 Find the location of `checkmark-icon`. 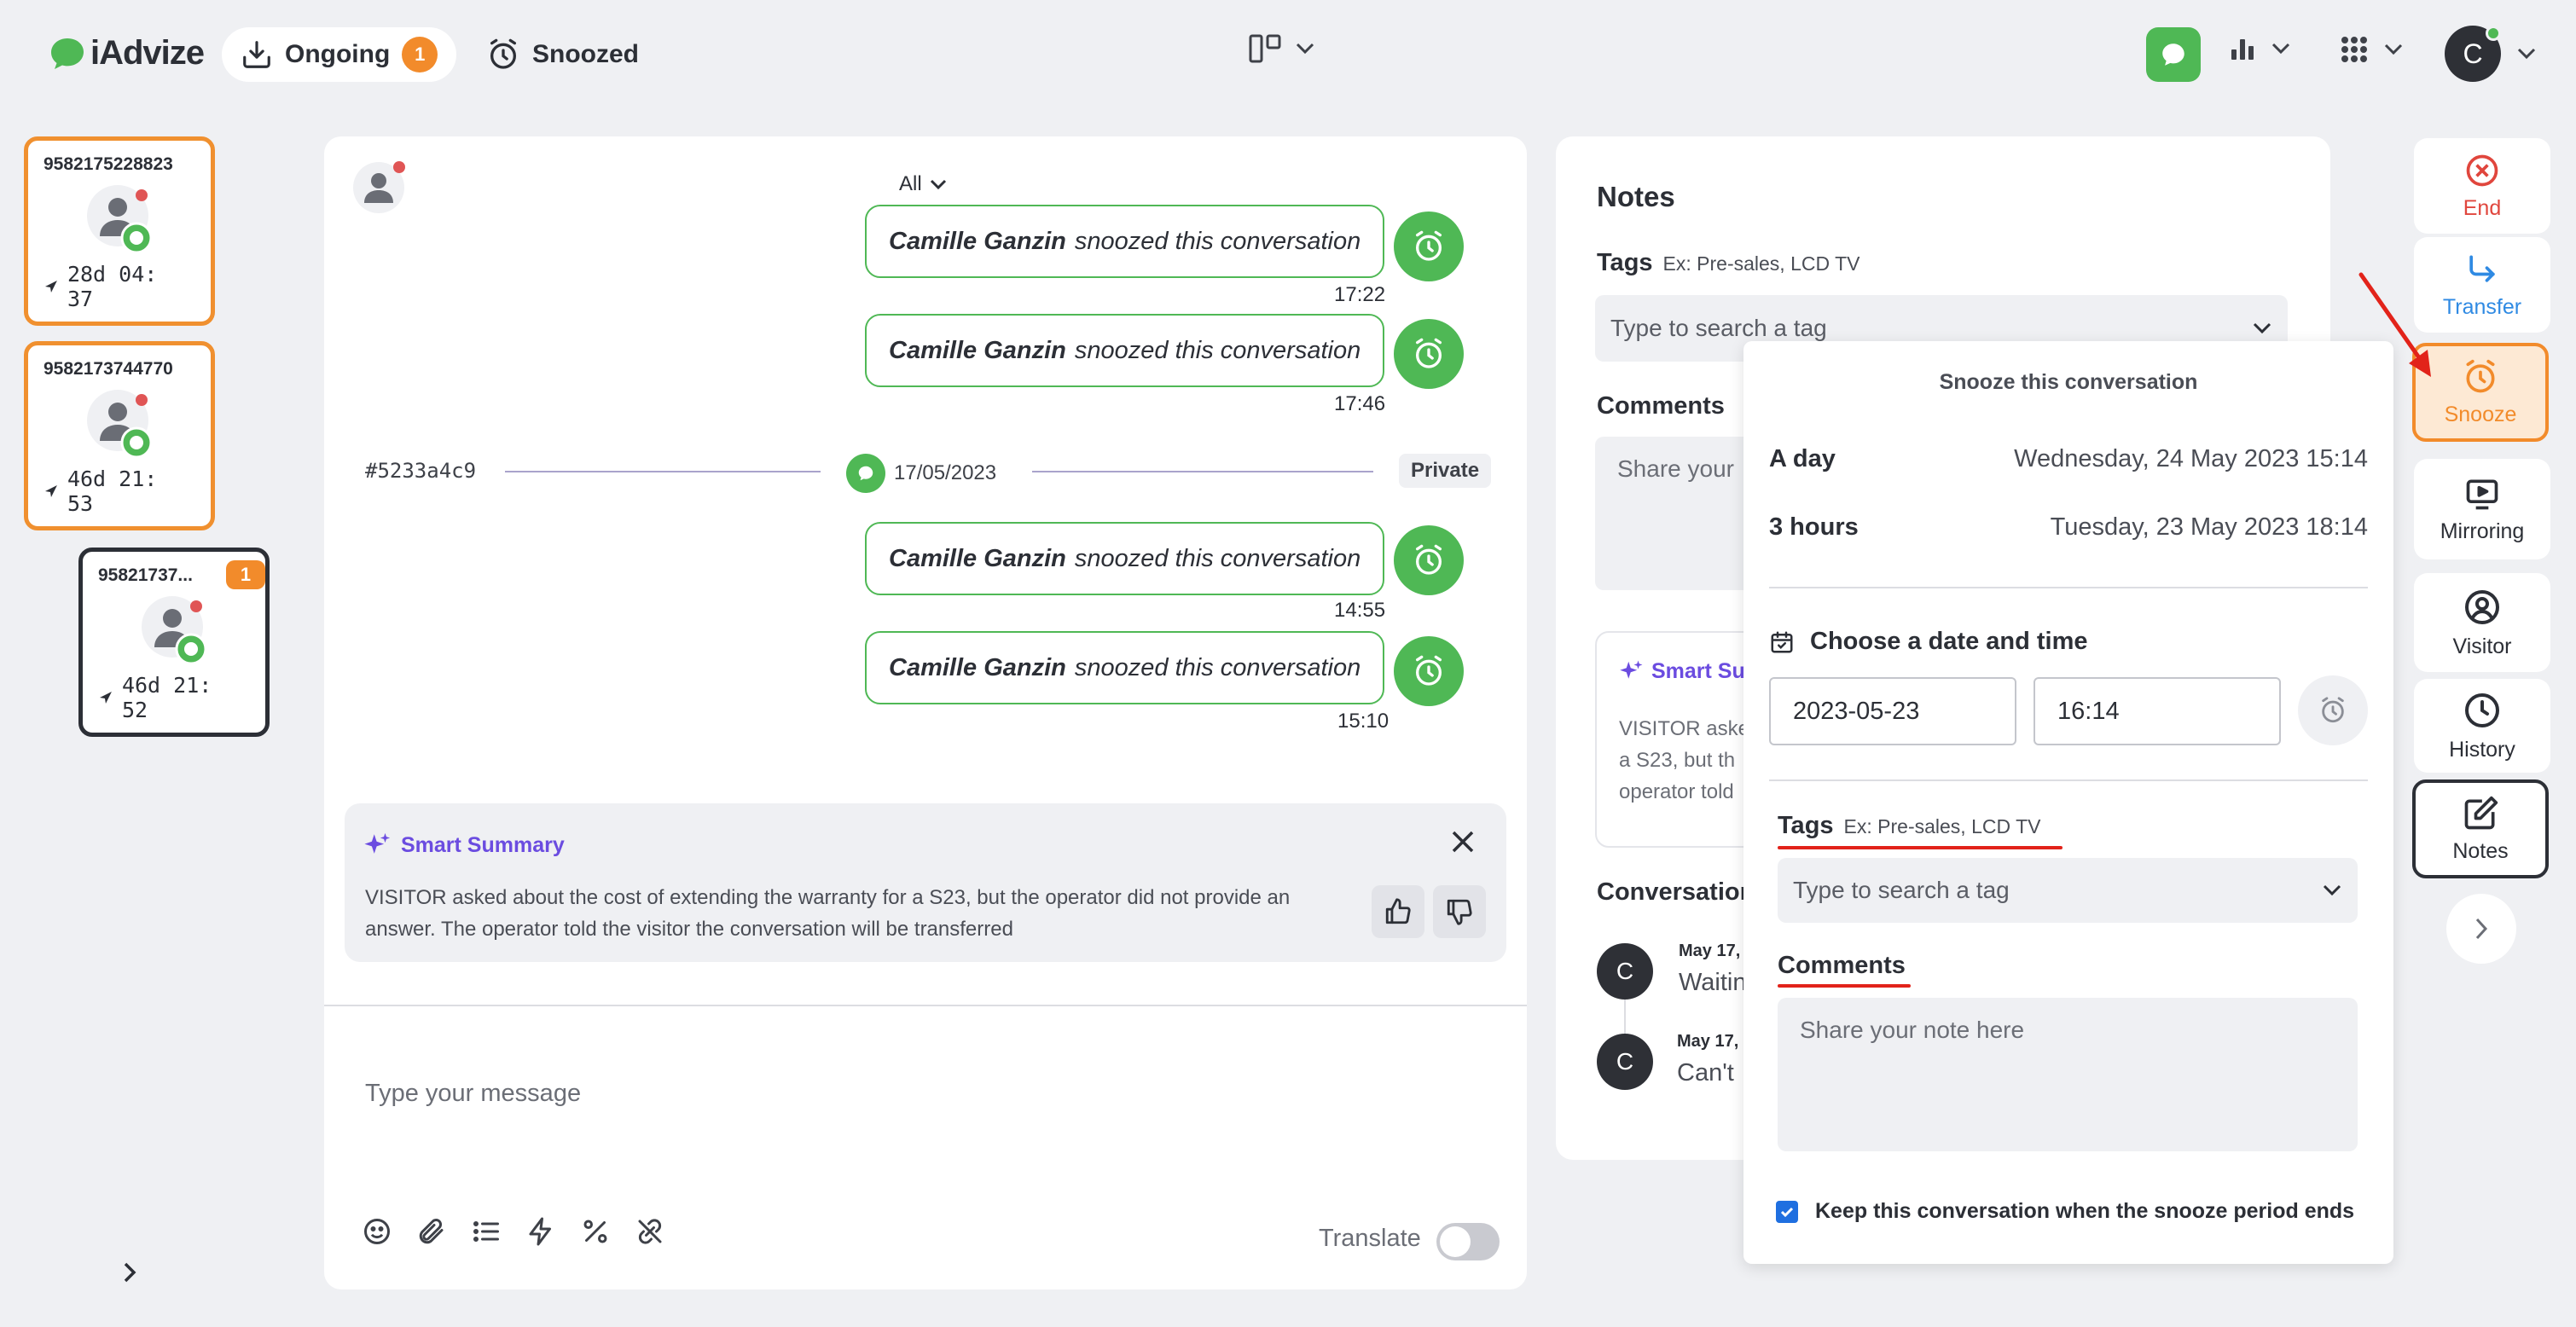

checkmark-icon is located at coordinates (1787, 1212).